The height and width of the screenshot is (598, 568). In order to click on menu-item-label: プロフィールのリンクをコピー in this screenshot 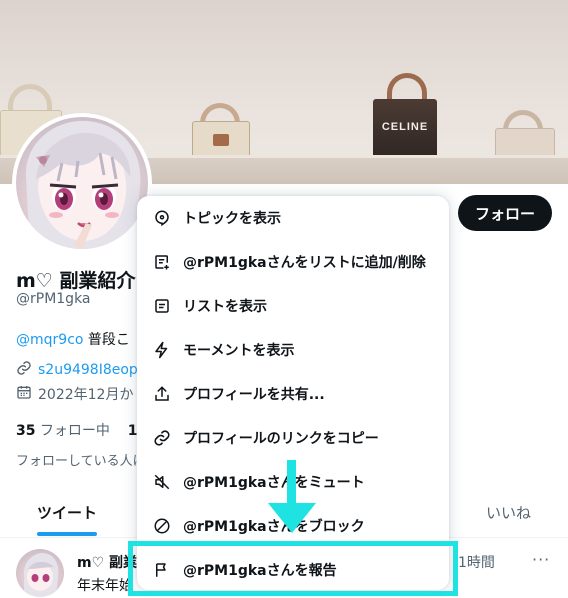, I will do `click(281, 439)`.